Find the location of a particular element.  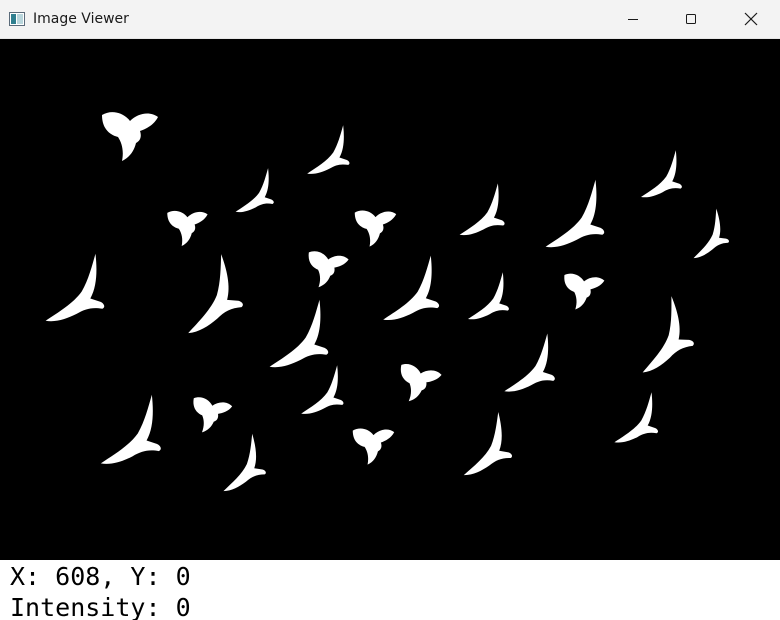

maximize-icon is located at coordinates (691, 19).